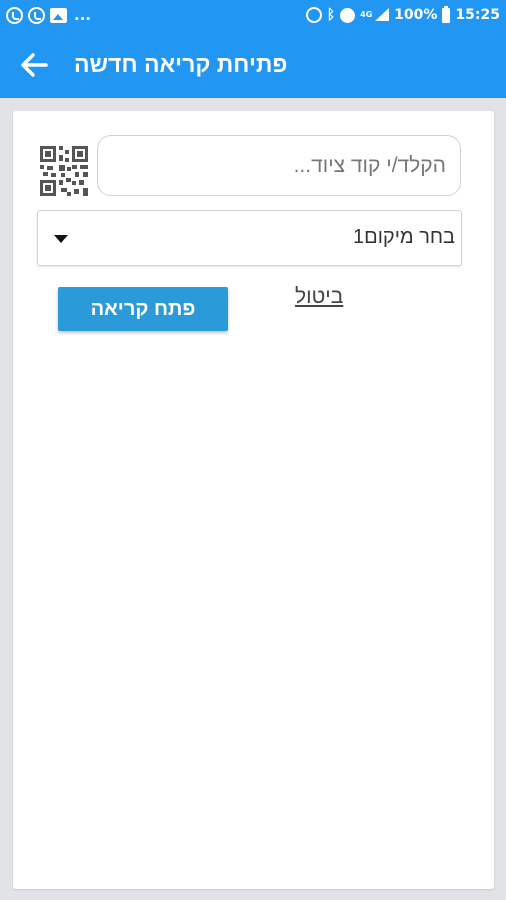 The height and width of the screenshot is (900, 506). What do you see at coordinates (249, 238) in the screenshot?
I see `location-select: בחר מיקום1` at bounding box center [249, 238].